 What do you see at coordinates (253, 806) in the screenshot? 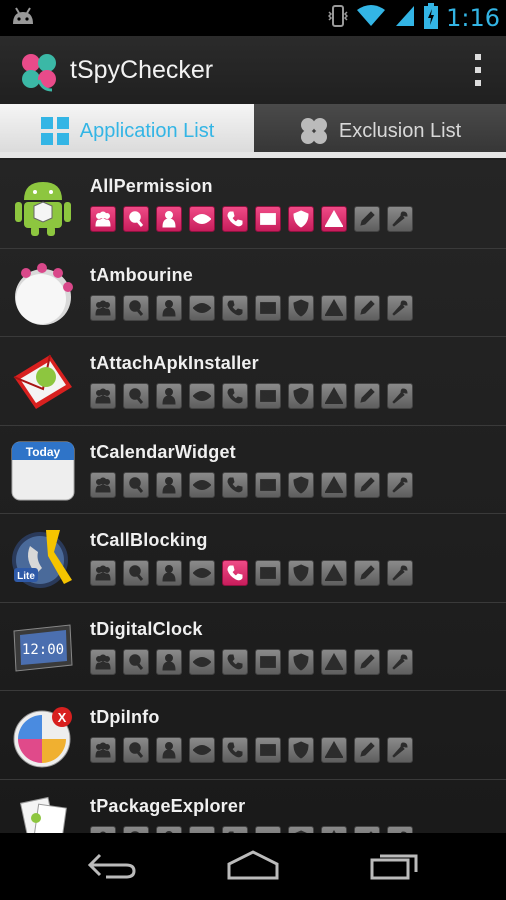
I see `list-item: tPackageExplorer` at bounding box center [253, 806].